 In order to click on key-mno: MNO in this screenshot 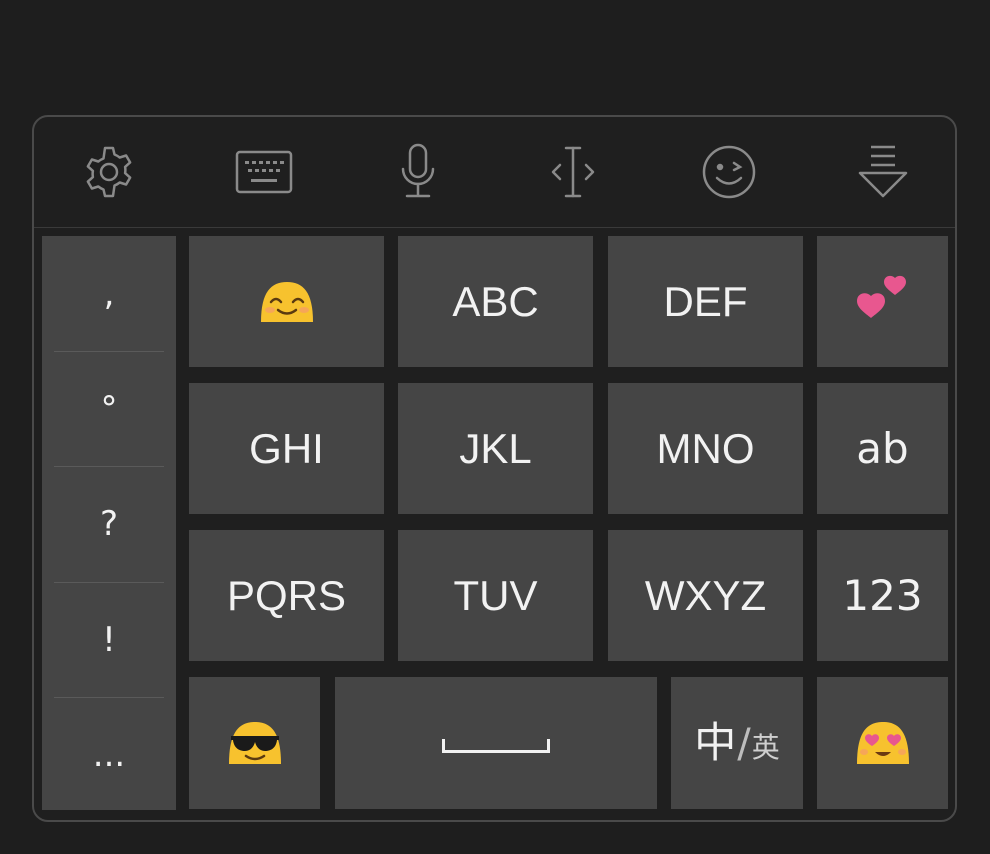, I will do `click(705, 448)`.